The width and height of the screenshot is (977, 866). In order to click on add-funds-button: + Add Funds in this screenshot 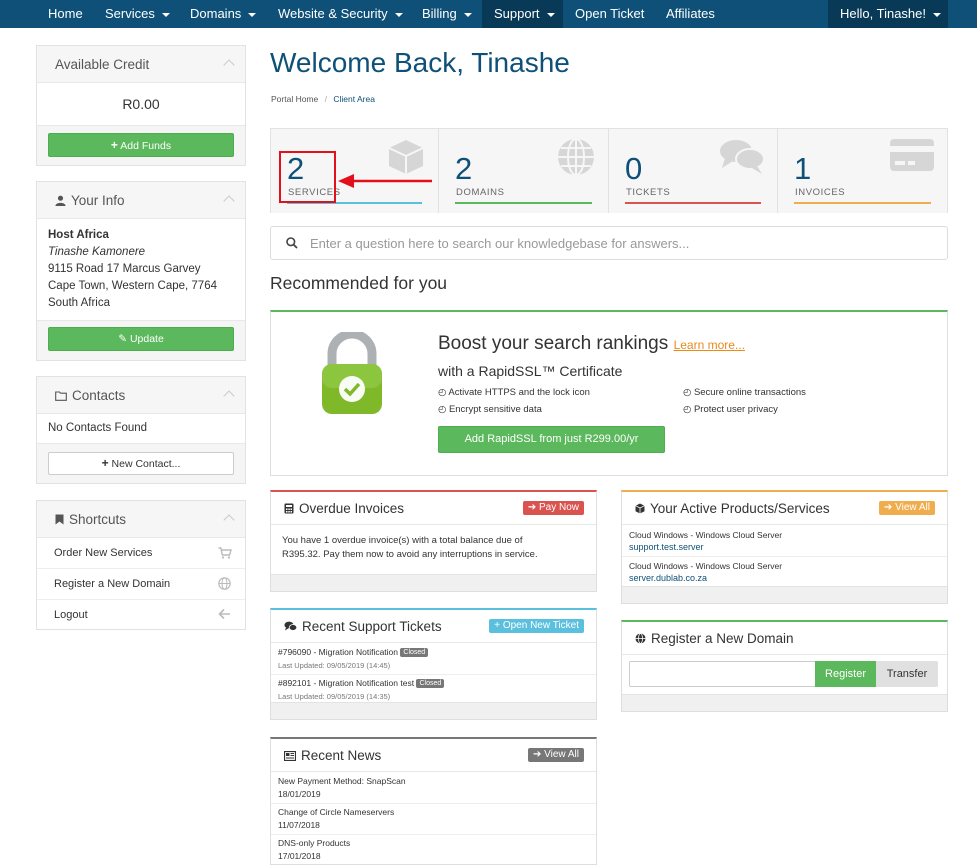, I will do `click(141, 145)`.